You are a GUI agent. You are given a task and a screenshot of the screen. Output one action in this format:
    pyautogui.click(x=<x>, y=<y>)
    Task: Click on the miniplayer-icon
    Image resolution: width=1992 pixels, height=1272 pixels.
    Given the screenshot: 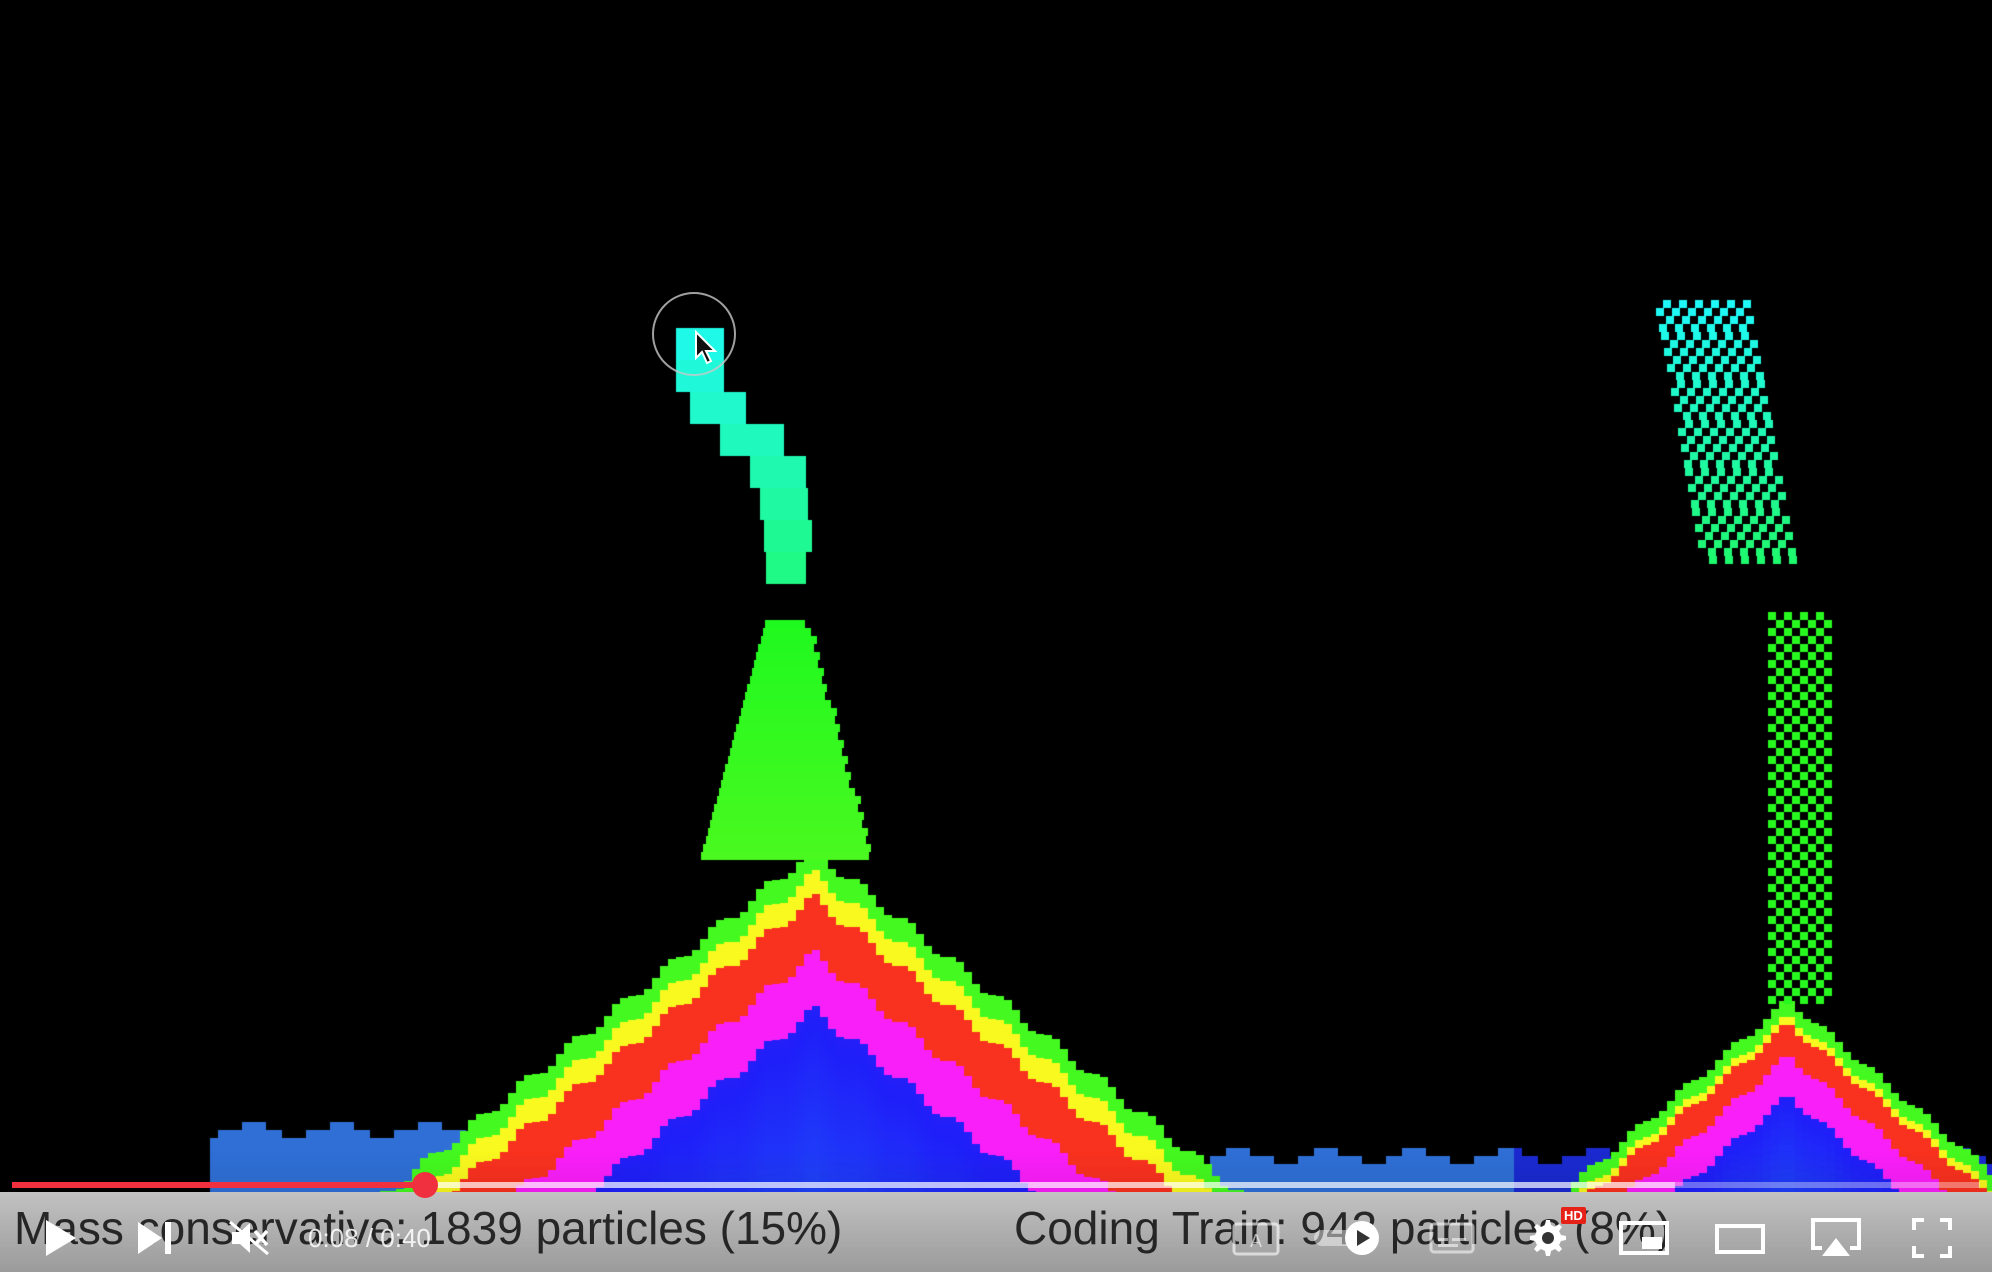 What is the action you would take?
    pyautogui.click(x=1644, y=1238)
    